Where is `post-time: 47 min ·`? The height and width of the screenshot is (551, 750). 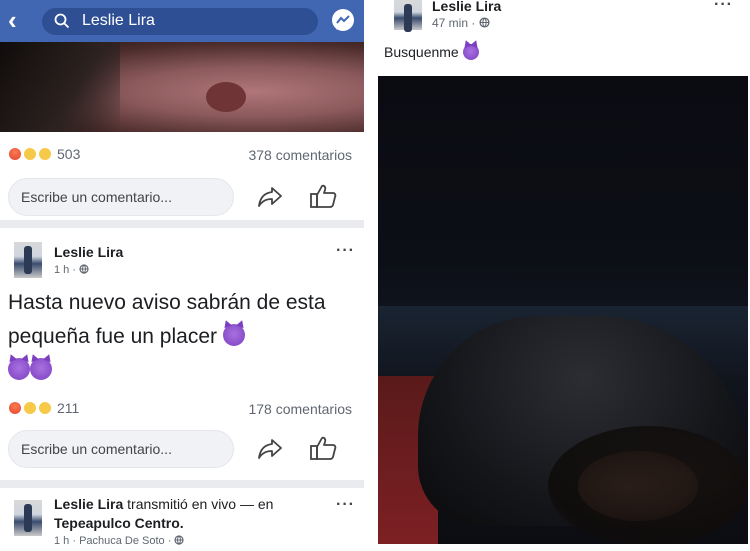 post-time: 47 min · is located at coordinates (455, 23).